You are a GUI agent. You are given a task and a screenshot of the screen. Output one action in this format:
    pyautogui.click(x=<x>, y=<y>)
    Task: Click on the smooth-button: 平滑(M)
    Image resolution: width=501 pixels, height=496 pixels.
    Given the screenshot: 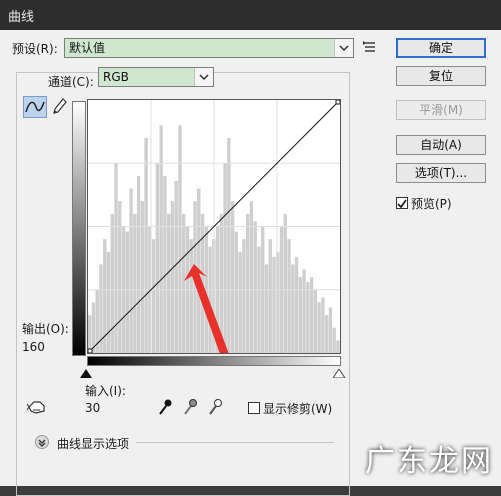 What is the action you would take?
    pyautogui.click(x=441, y=110)
    